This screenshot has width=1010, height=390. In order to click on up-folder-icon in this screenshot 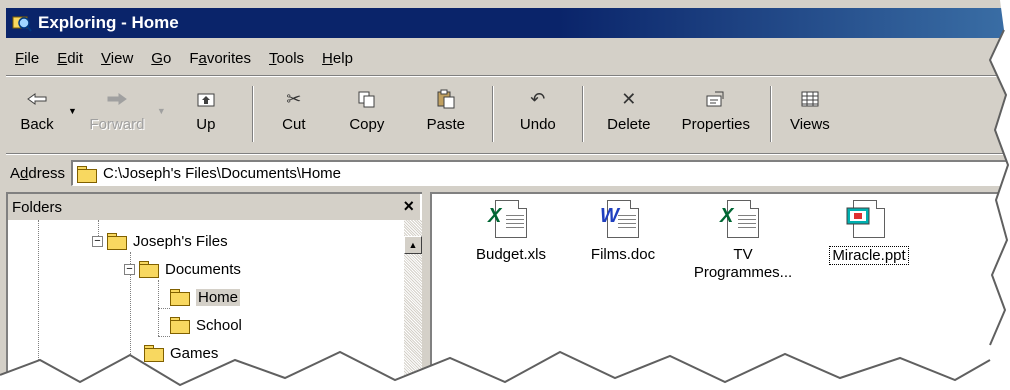, I will do `click(206, 99)`.